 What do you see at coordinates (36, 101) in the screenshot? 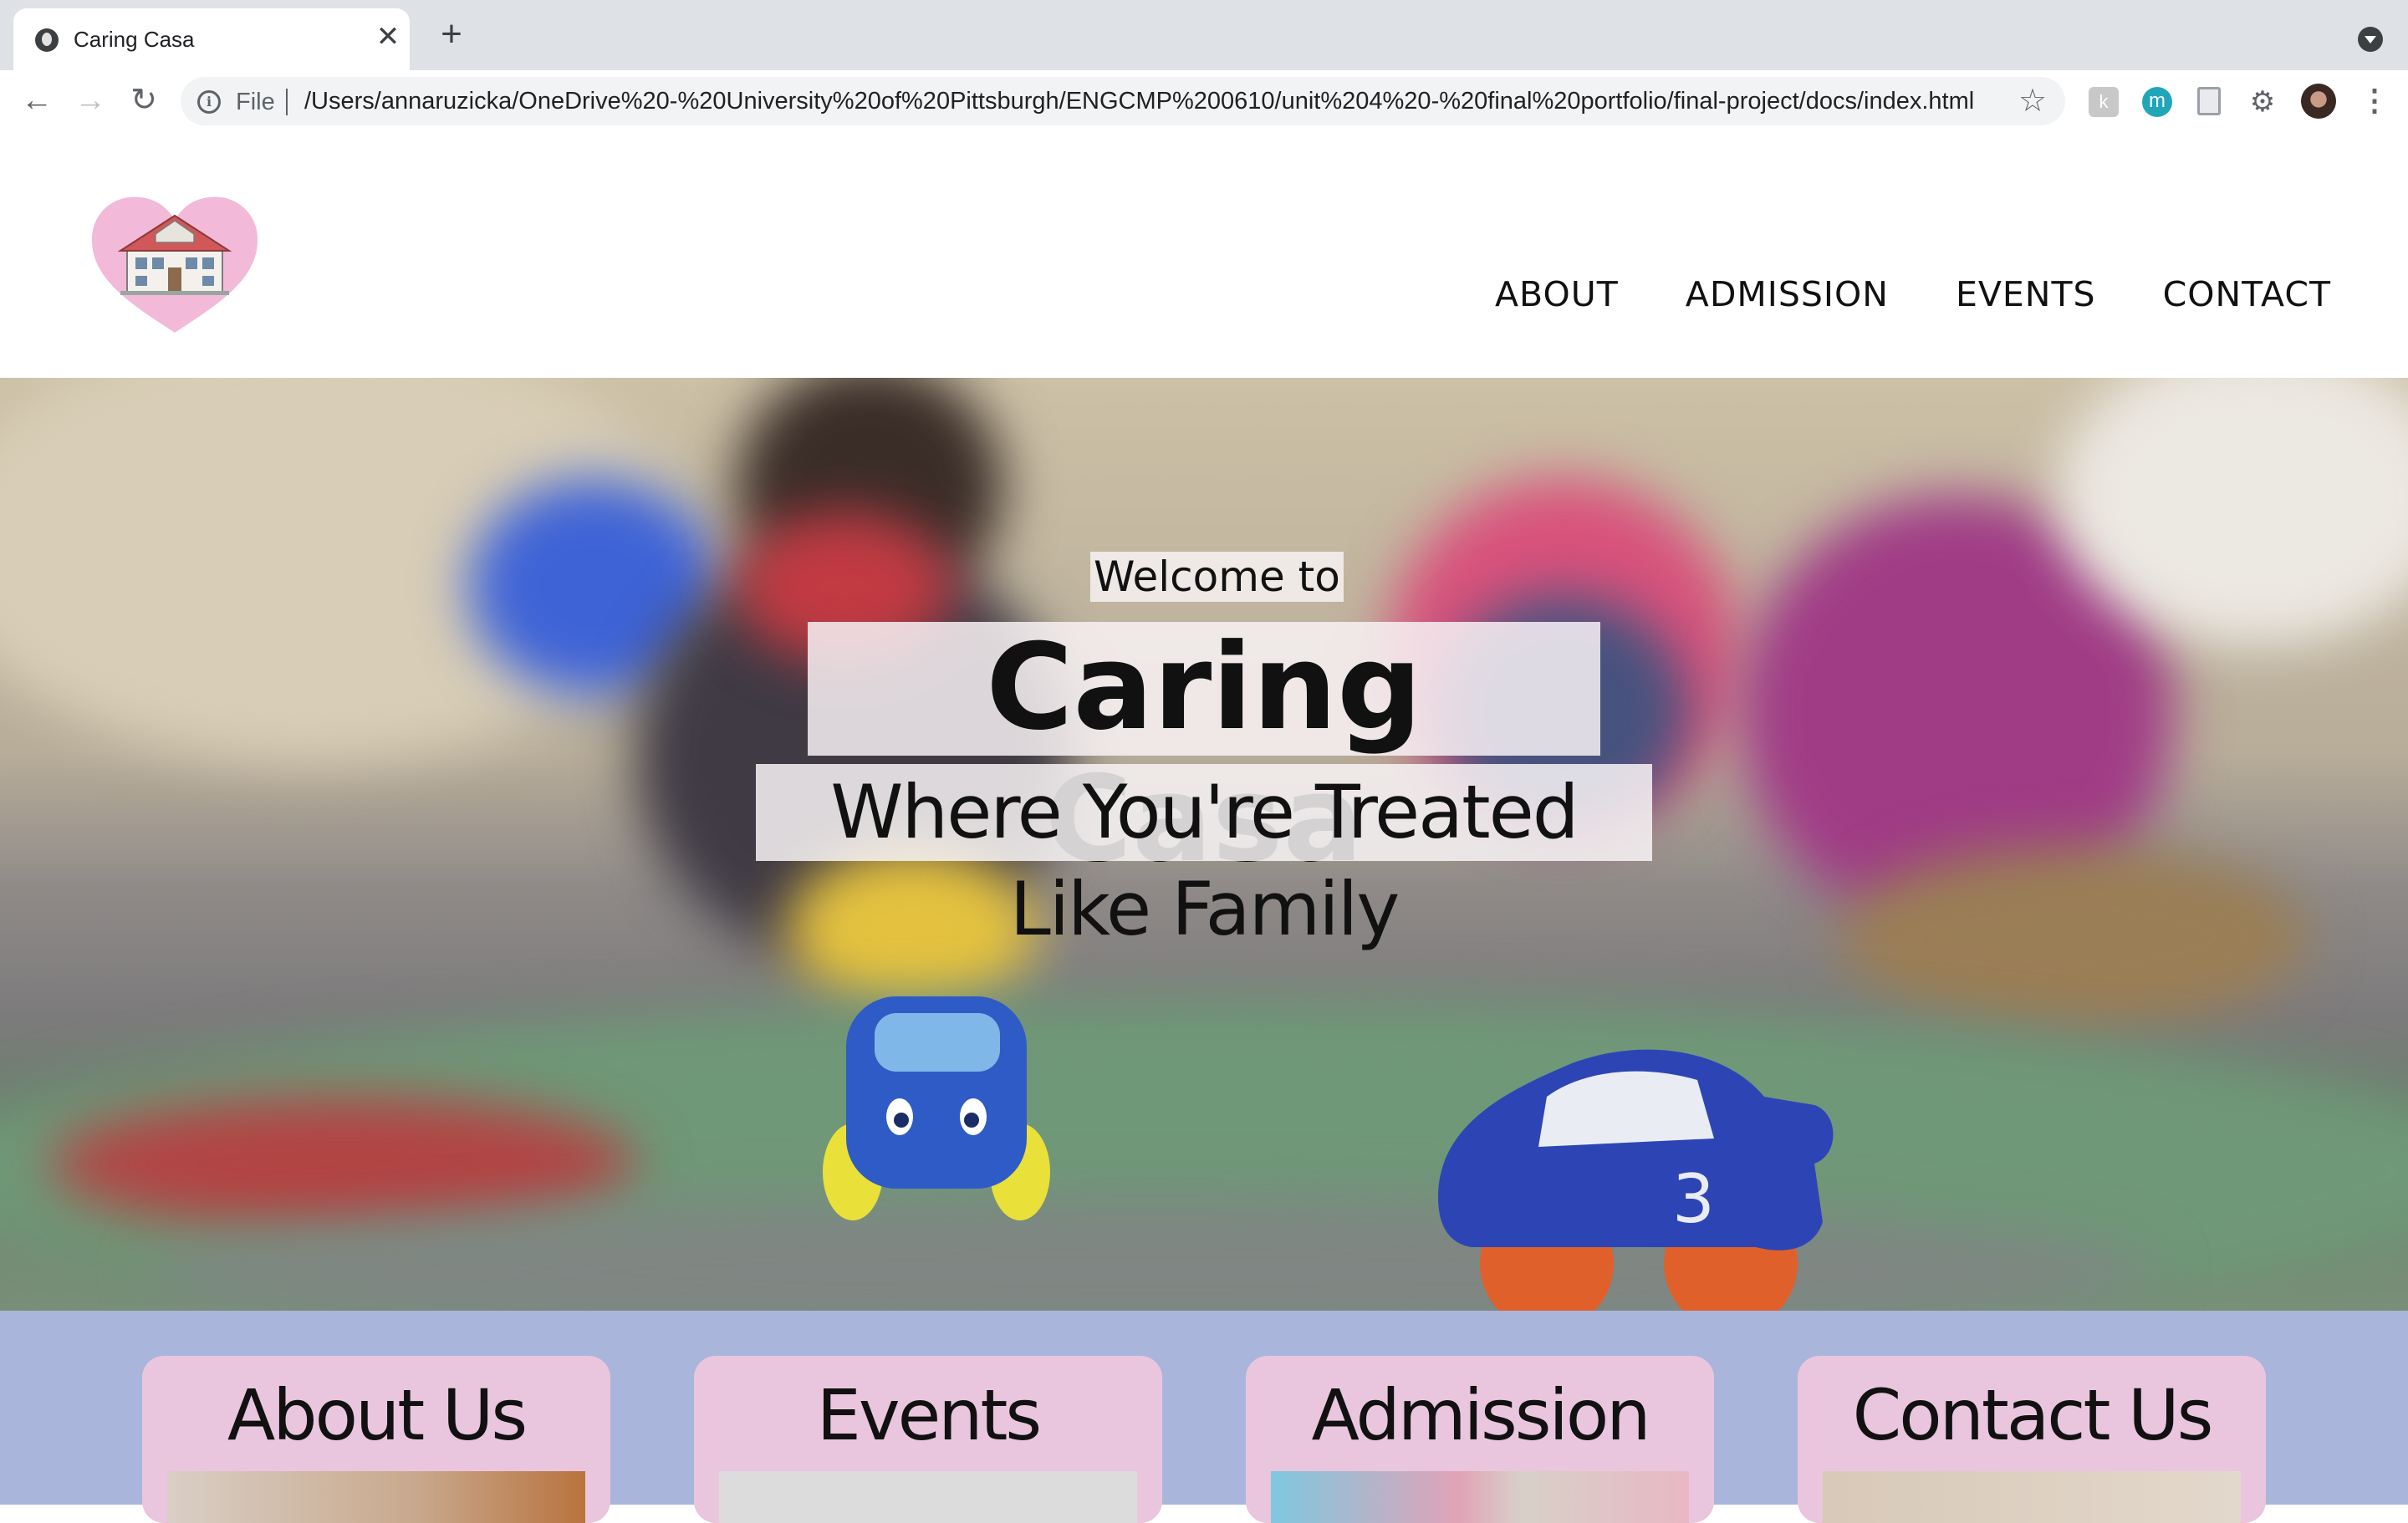
I see `back-arrow-icon: ←` at bounding box center [36, 101].